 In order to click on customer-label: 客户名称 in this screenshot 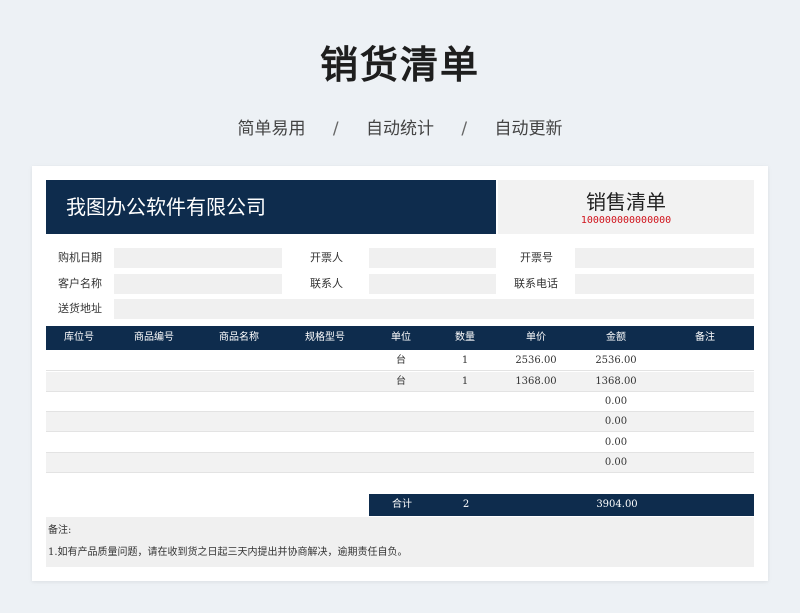, I will do `click(80, 283)`.